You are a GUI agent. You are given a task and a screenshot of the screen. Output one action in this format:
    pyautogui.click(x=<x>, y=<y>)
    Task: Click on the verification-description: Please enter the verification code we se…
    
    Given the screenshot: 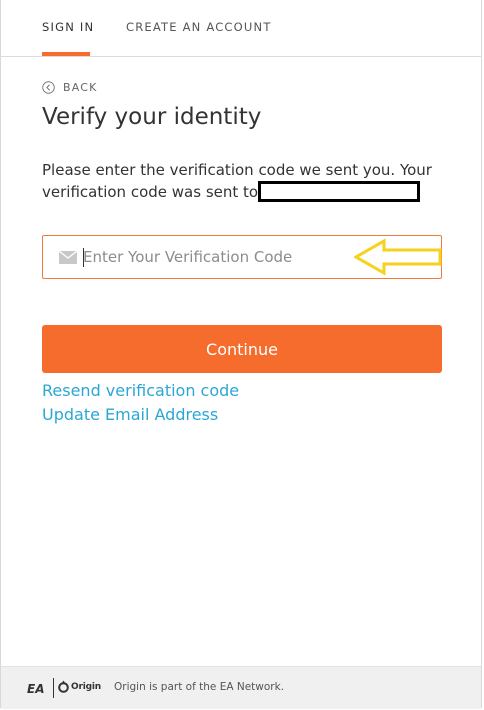 What is the action you would take?
    pyautogui.click(x=242, y=181)
    